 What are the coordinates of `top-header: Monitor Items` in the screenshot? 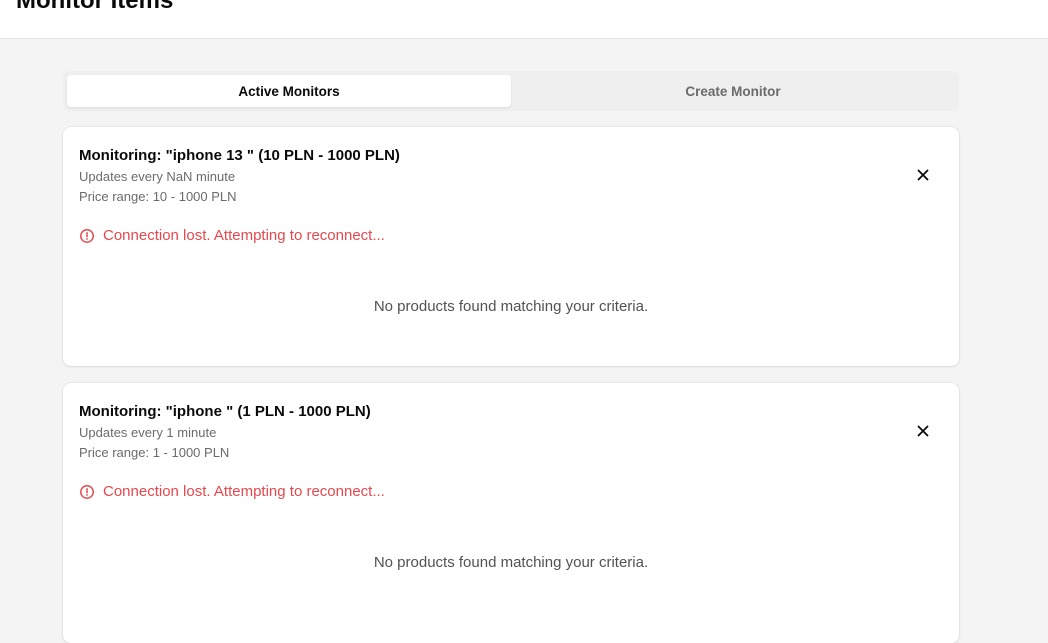 It's located at (524, 19).